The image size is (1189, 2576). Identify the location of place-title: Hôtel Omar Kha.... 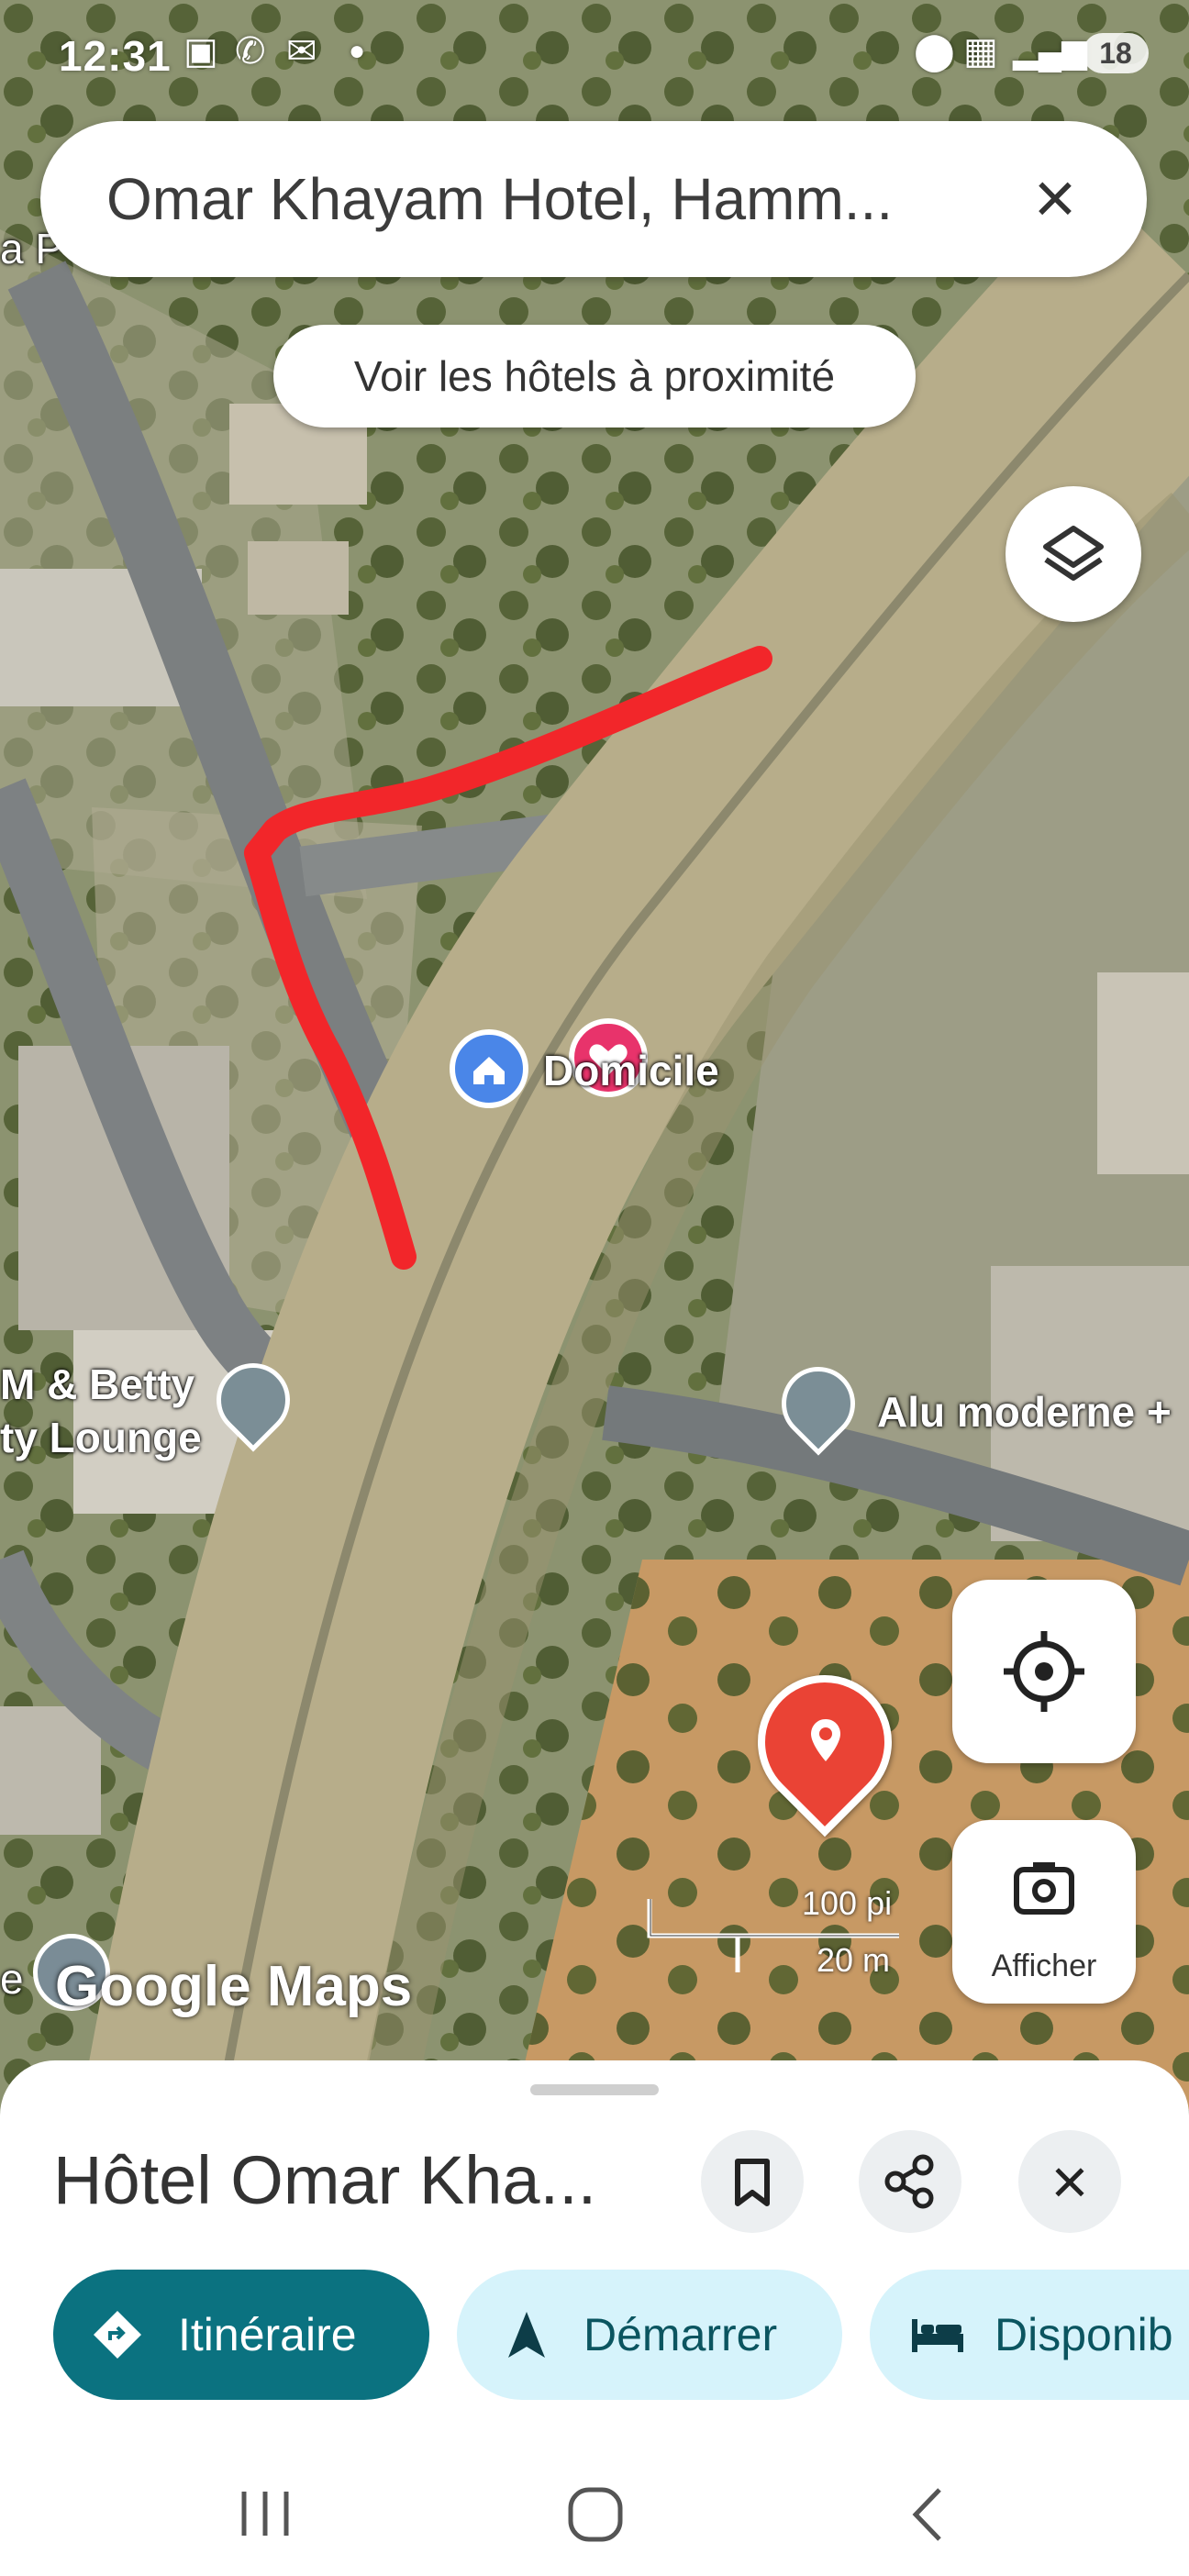
(325, 2180).